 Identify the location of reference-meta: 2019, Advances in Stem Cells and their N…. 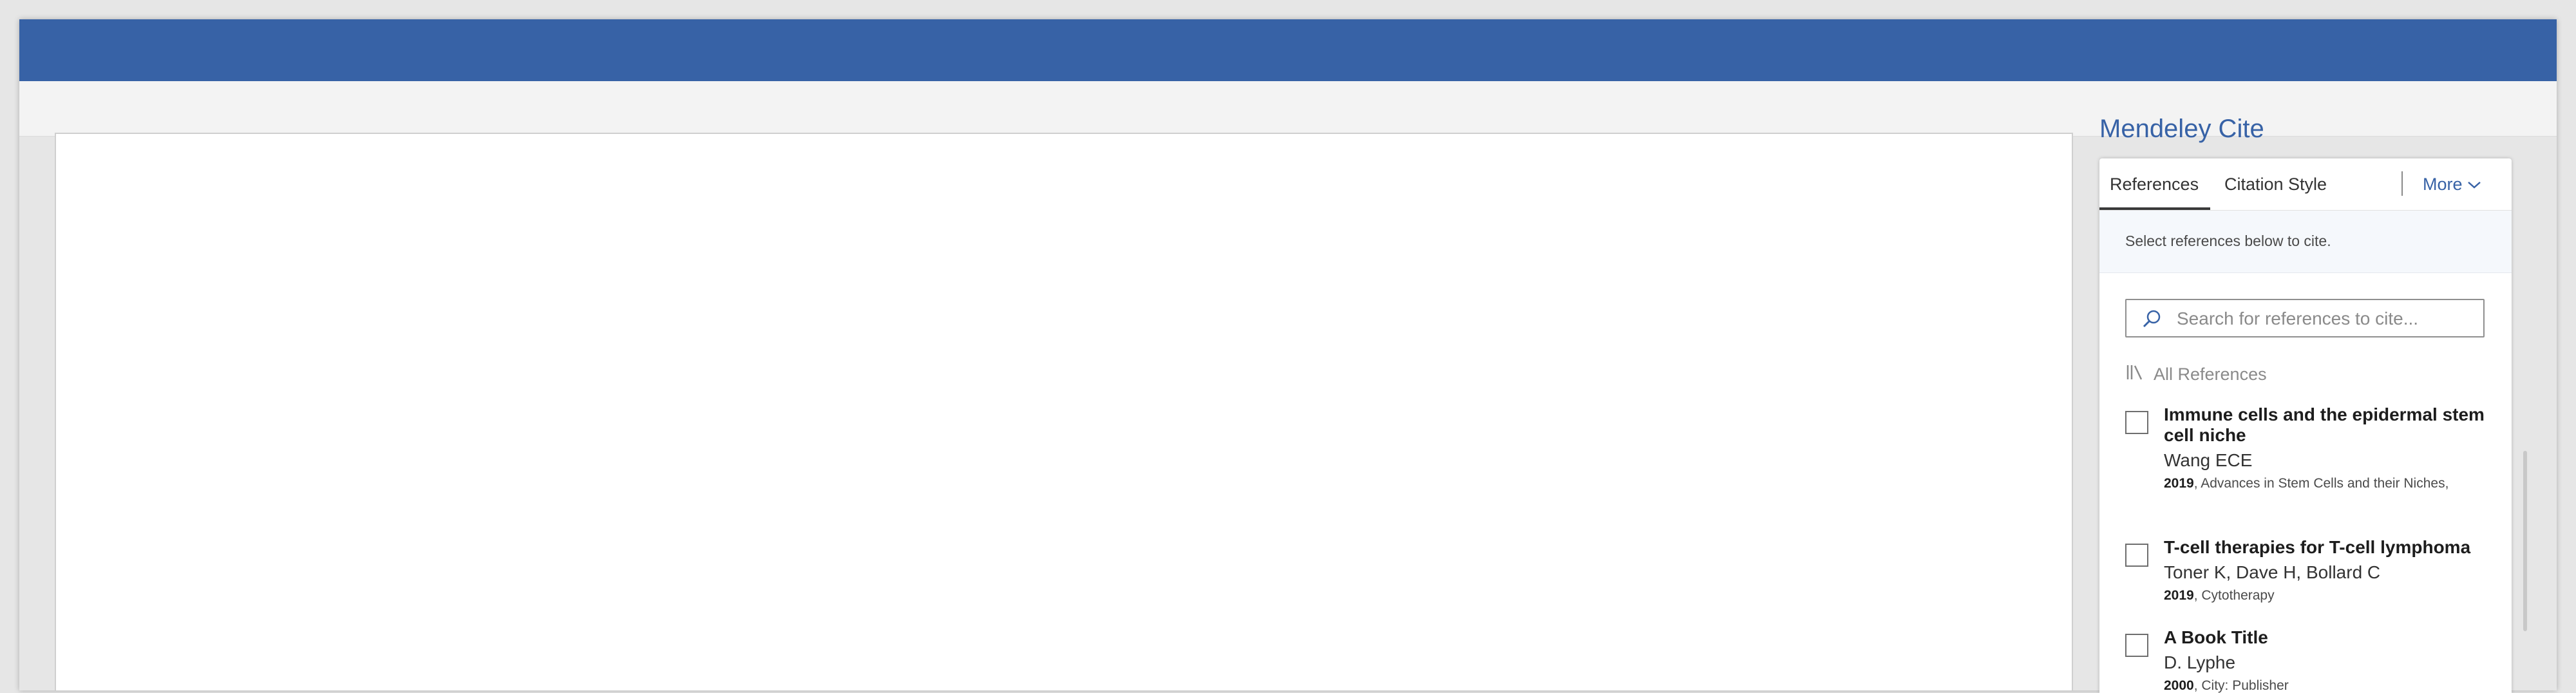
(2325, 483).